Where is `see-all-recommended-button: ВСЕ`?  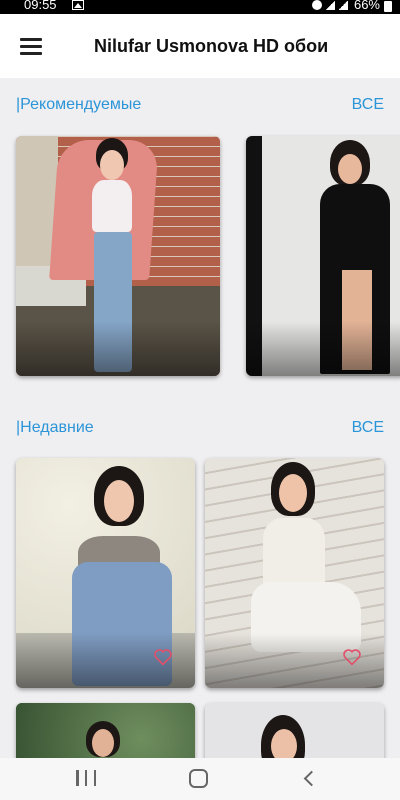 see-all-recommended-button: ВСЕ is located at coordinates (368, 105).